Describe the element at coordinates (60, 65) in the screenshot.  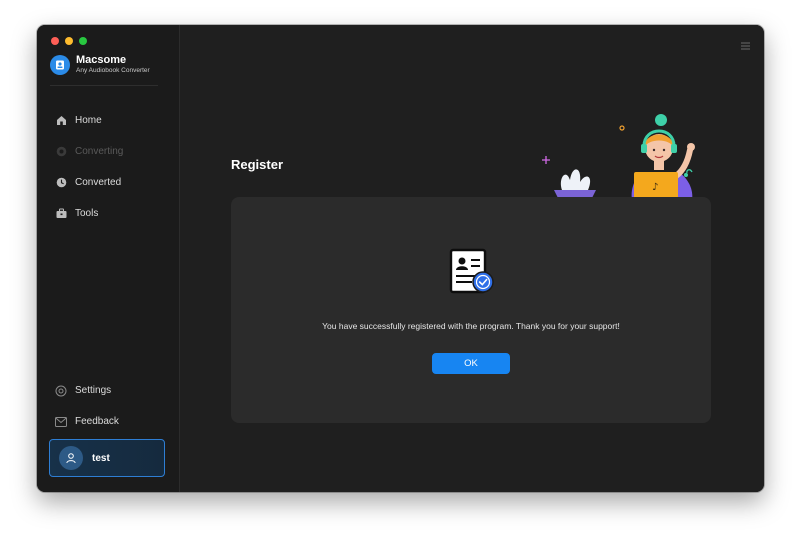
I see `app-logo-icon` at that location.